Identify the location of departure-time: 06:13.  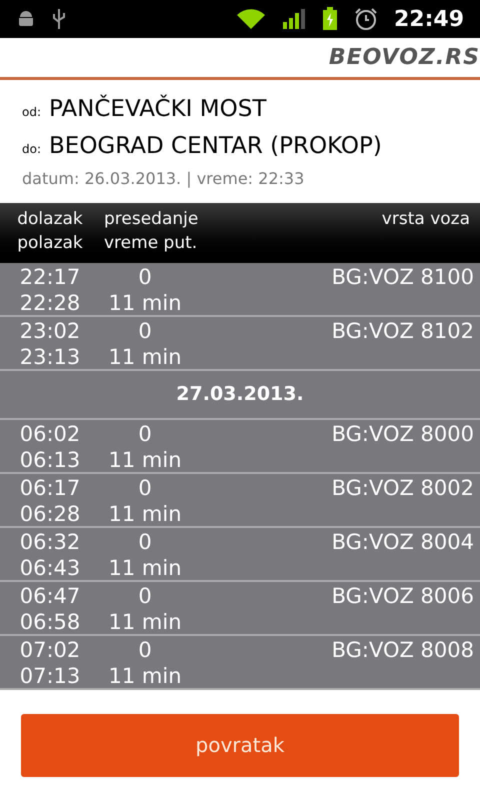
(50, 460).